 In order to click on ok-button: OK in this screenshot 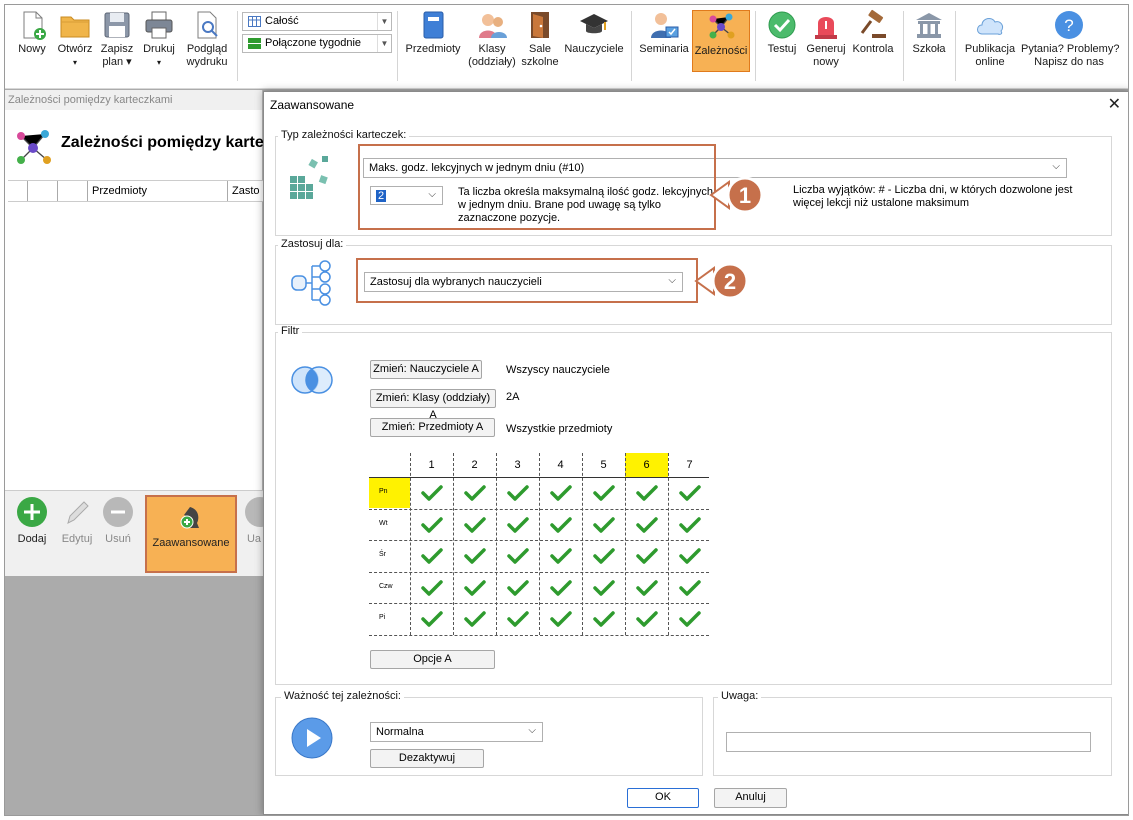, I will do `click(663, 798)`.